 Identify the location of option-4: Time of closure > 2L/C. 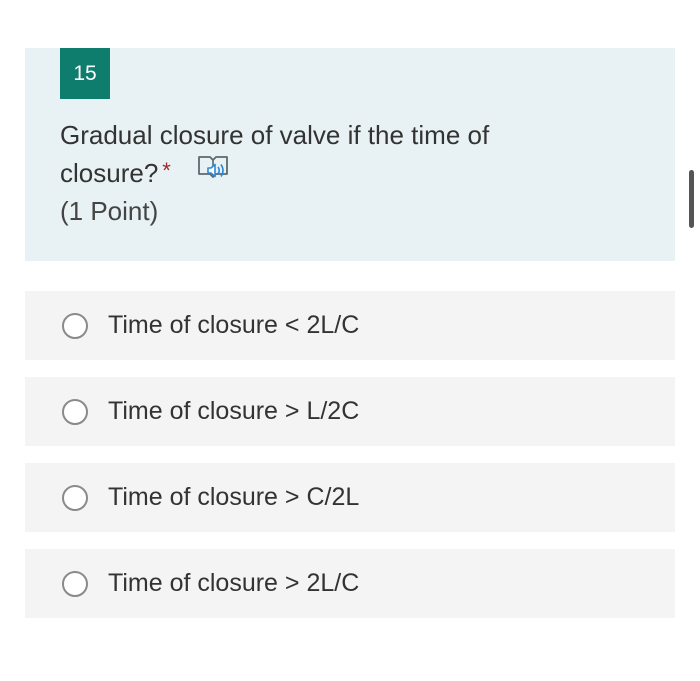
(350, 583).